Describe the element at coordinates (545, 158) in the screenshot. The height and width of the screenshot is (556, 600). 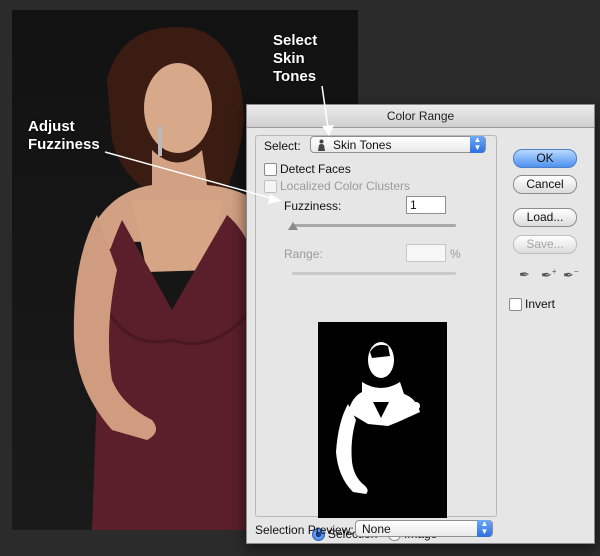
I see `ok-button: OK` at that location.